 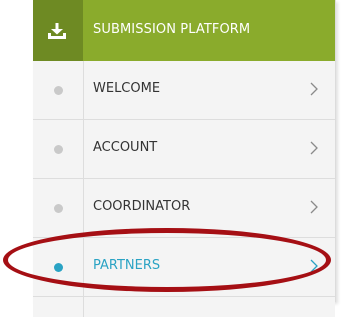 I want to click on header-icon-box, so click(x=58, y=30).